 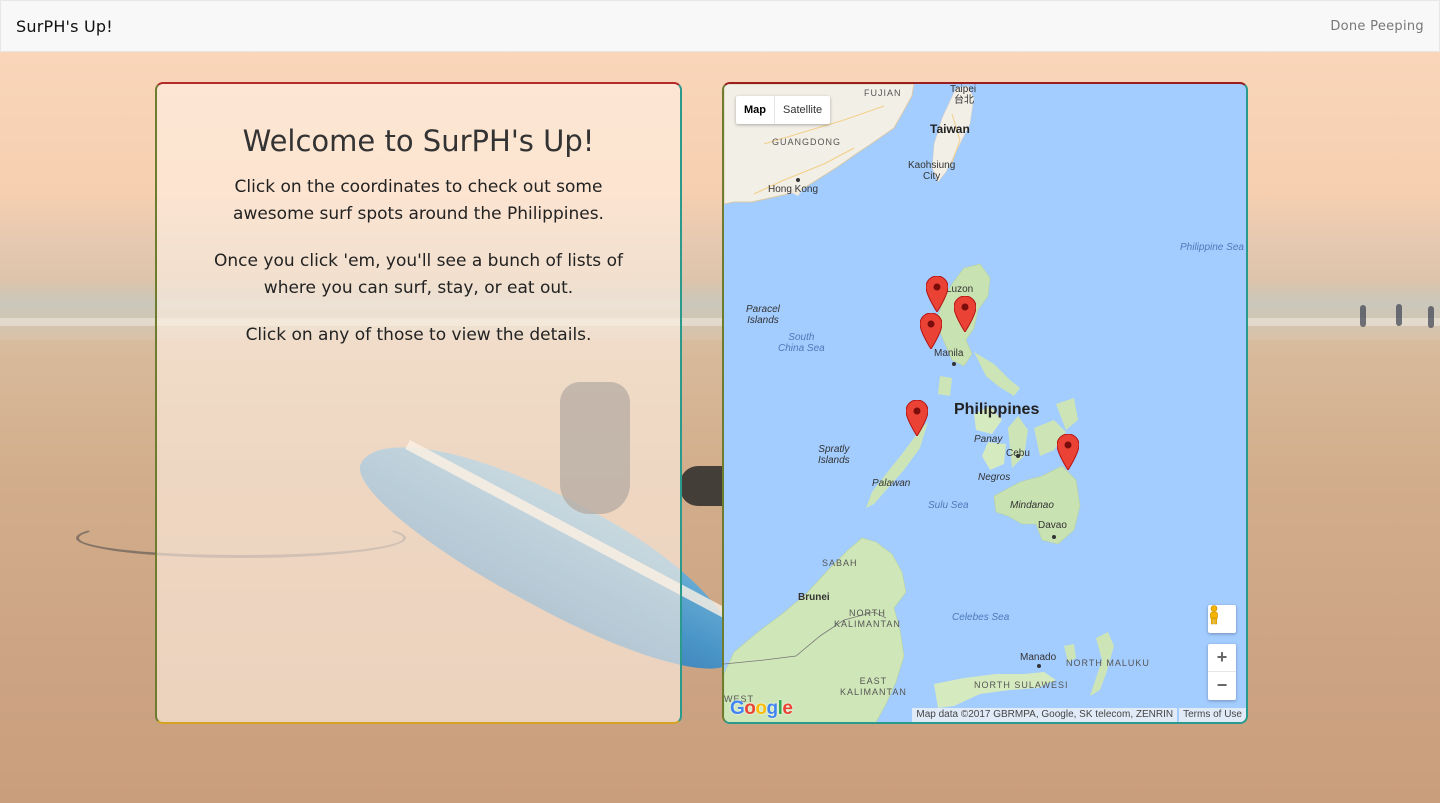 What do you see at coordinates (949, 353) in the screenshot?
I see `map-label-manila: Manila` at bounding box center [949, 353].